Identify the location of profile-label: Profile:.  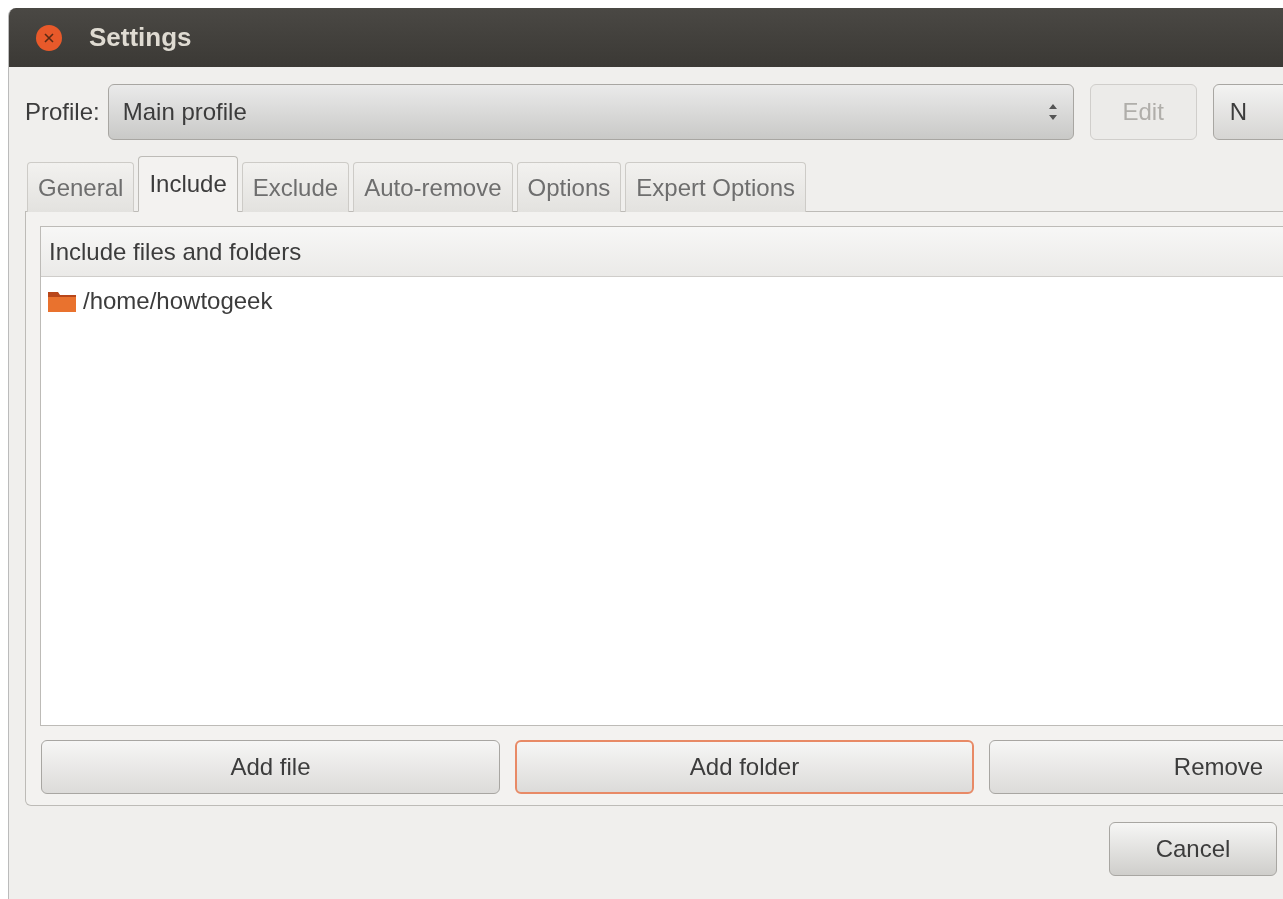
(62, 112).